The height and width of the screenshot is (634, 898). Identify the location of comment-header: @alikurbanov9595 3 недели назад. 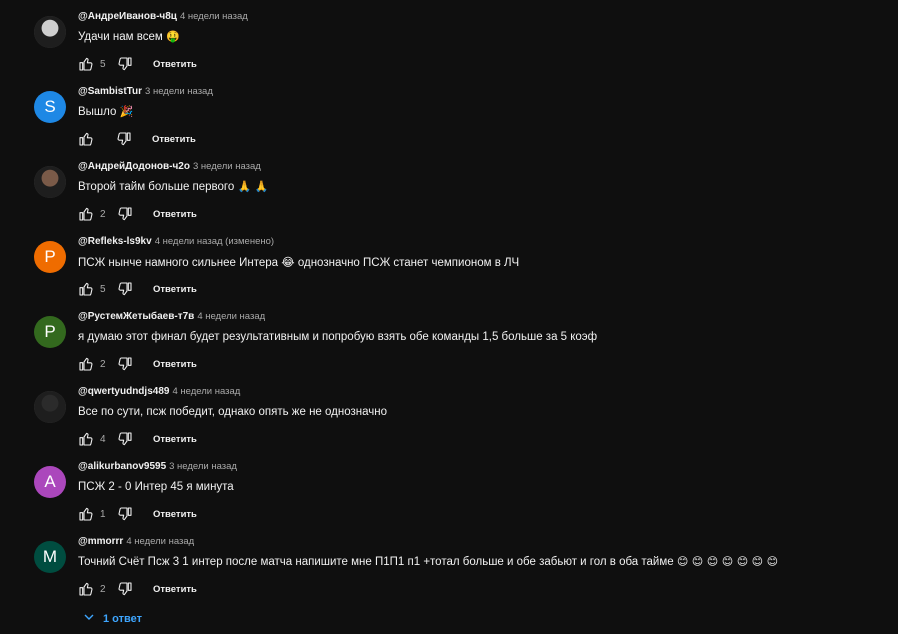
(157, 466).